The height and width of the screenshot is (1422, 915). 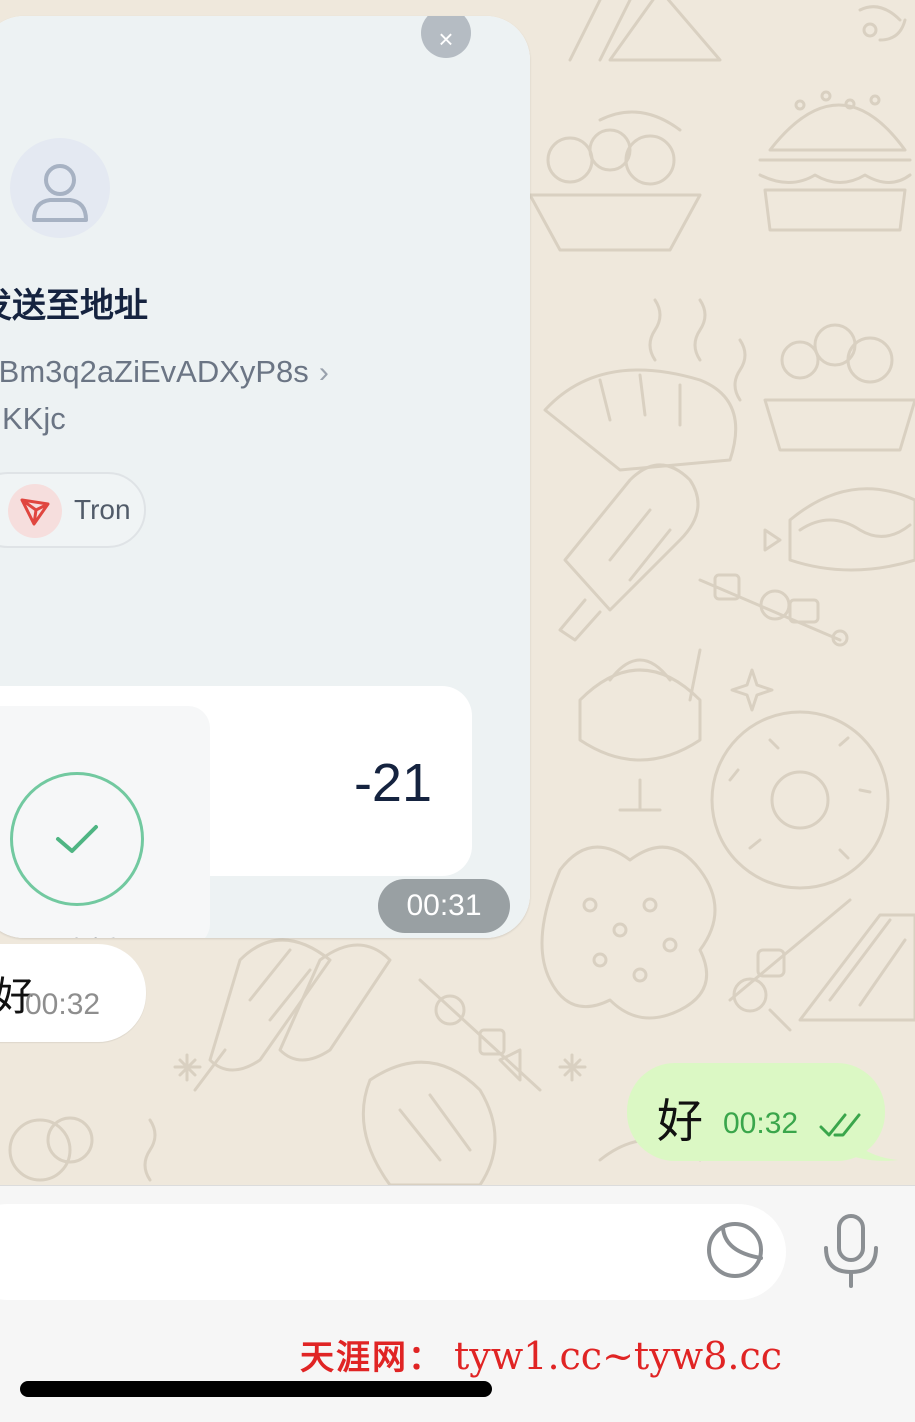 What do you see at coordinates (446, 37) in the screenshot?
I see `close-icon: ×` at bounding box center [446, 37].